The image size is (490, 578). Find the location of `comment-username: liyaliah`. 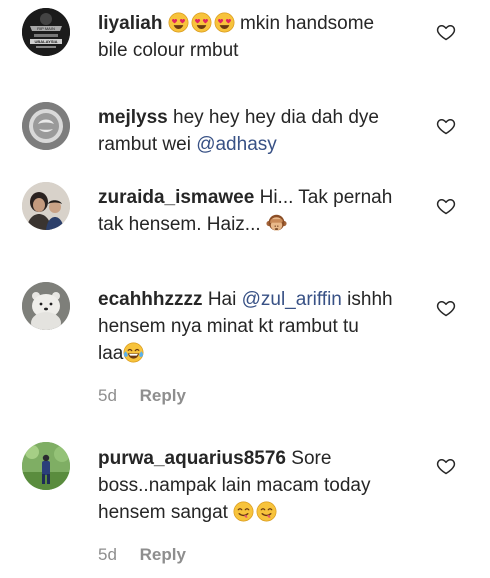

comment-username: liyaliah is located at coordinates (130, 23).